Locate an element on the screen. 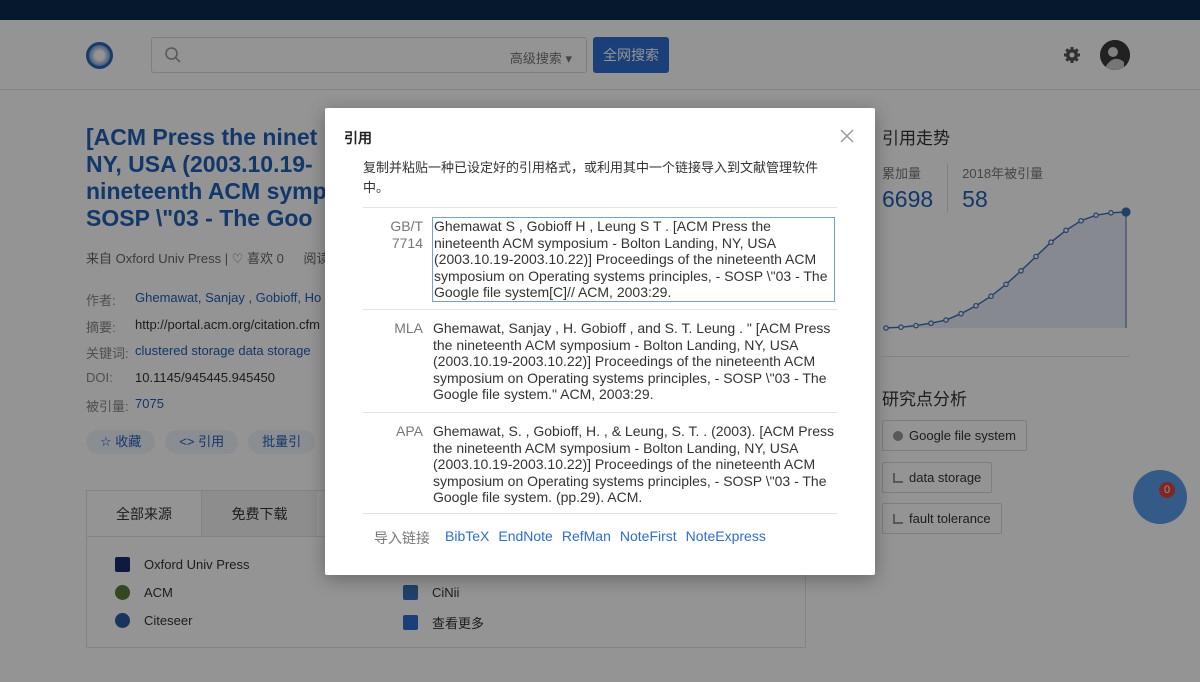 This screenshot has height=682, width=1200. citation-line: Google file system. (pp.29). ACM. is located at coordinates (538, 497).